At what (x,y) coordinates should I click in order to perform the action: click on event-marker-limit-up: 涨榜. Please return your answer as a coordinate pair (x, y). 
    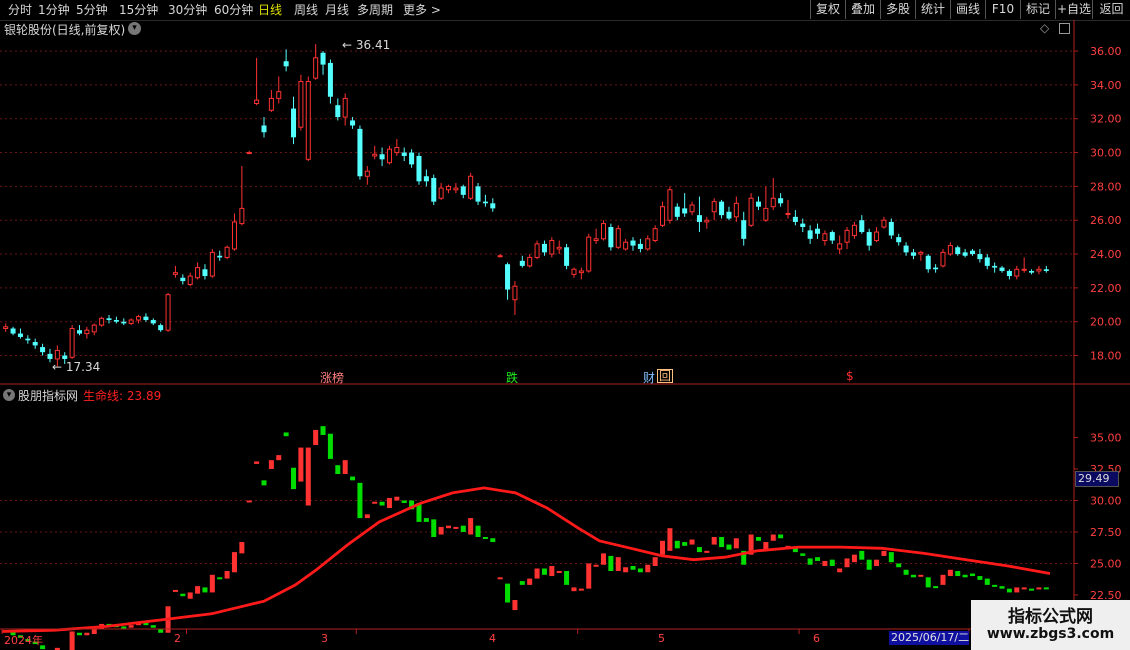
    Looking at the image, I should click on (332, 377).